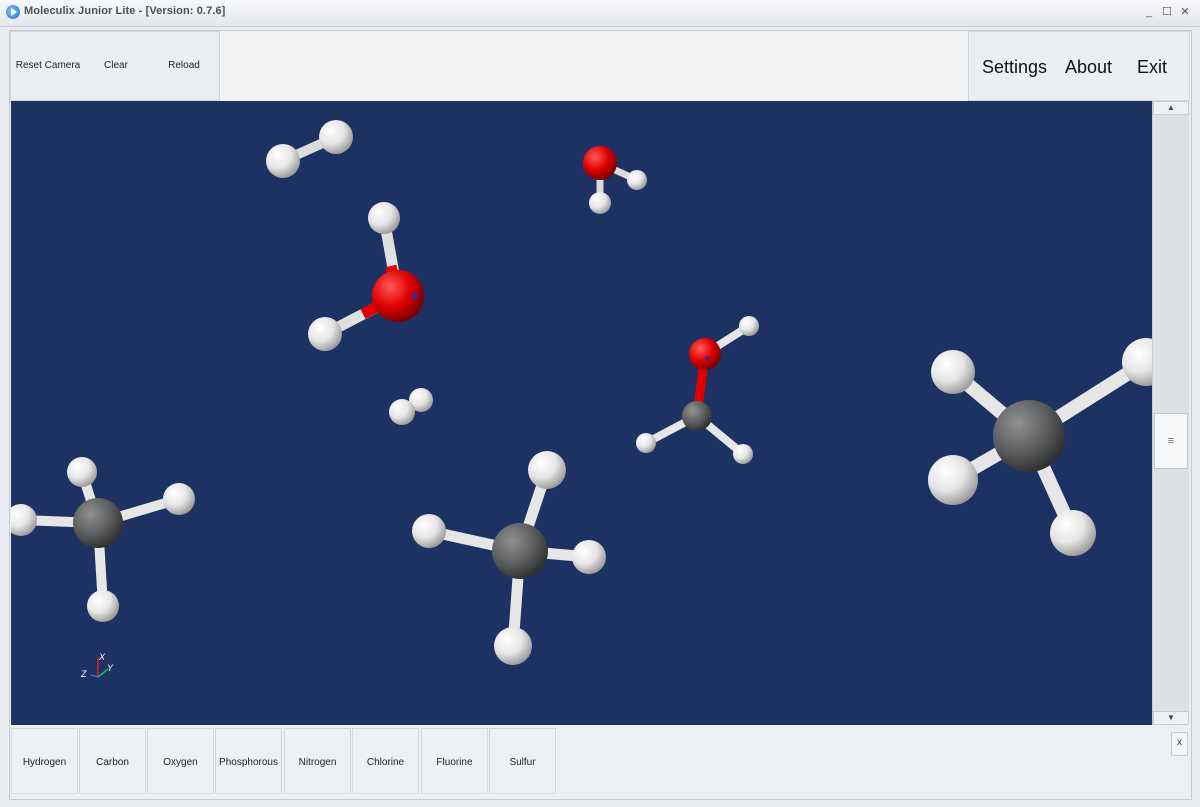 Image resolution: width=1200 pixels, height=807 pixels. Describe the element at coordinates (1171, 108) in the screenshot. I see `scroll-up-button: ▲` at that location.